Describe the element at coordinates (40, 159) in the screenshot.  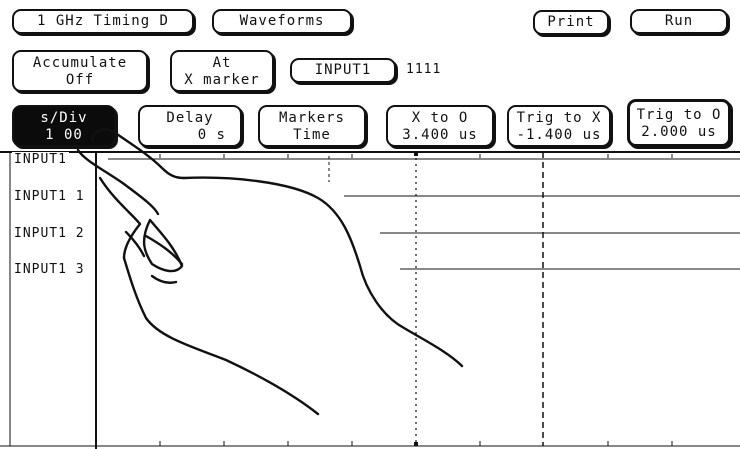
I see `channel-label-0: INPUT1` at that location.